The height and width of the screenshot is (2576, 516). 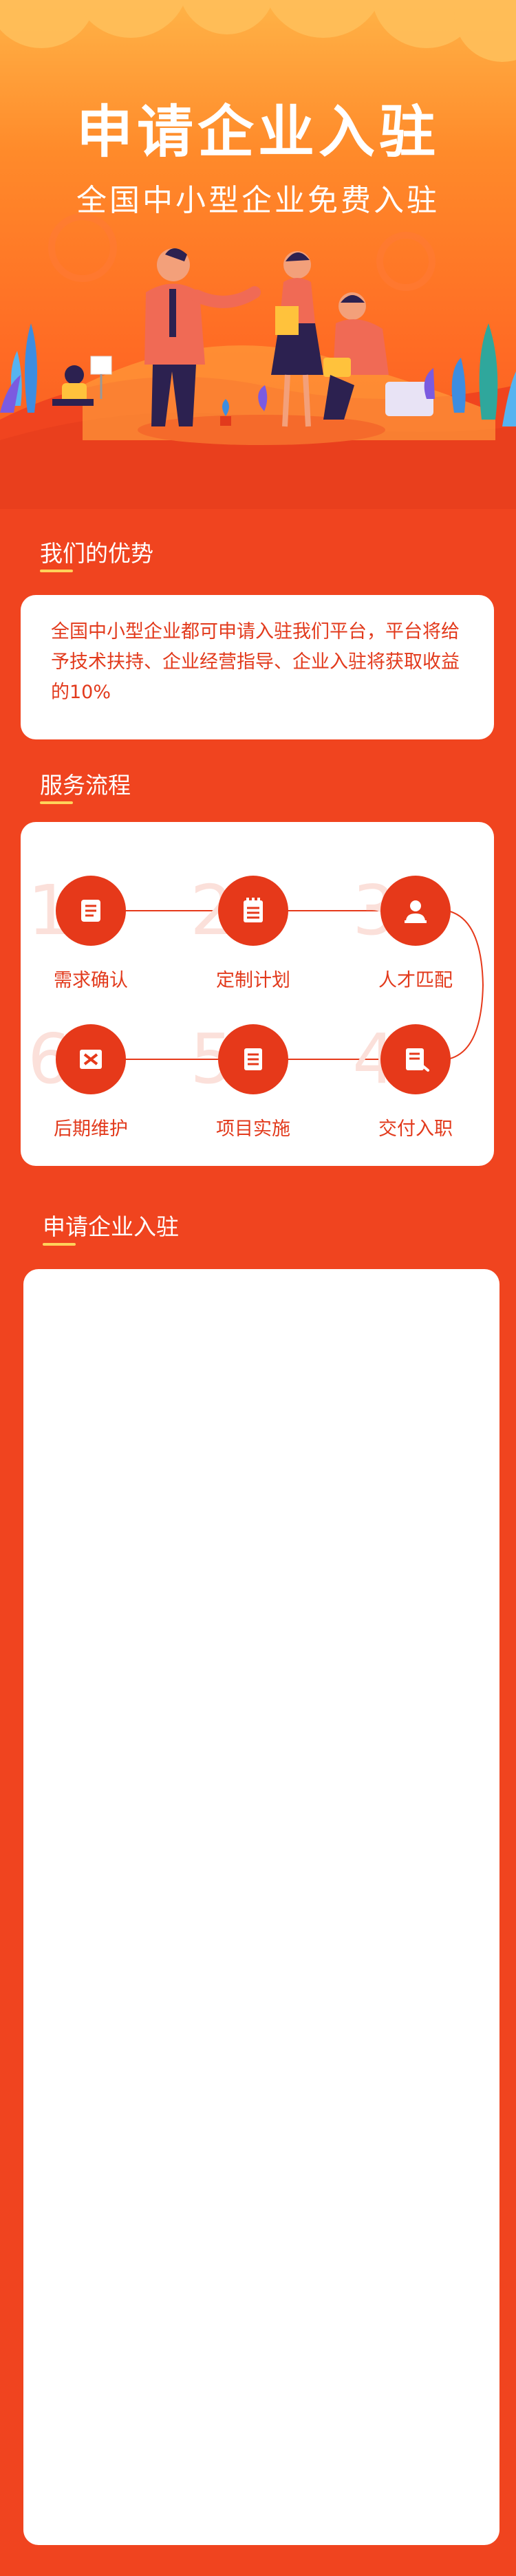 What do you see at coordinates (253, 980) in the screenshot?
I see `step-label: 定制计划` at bounding box center [253, 980].